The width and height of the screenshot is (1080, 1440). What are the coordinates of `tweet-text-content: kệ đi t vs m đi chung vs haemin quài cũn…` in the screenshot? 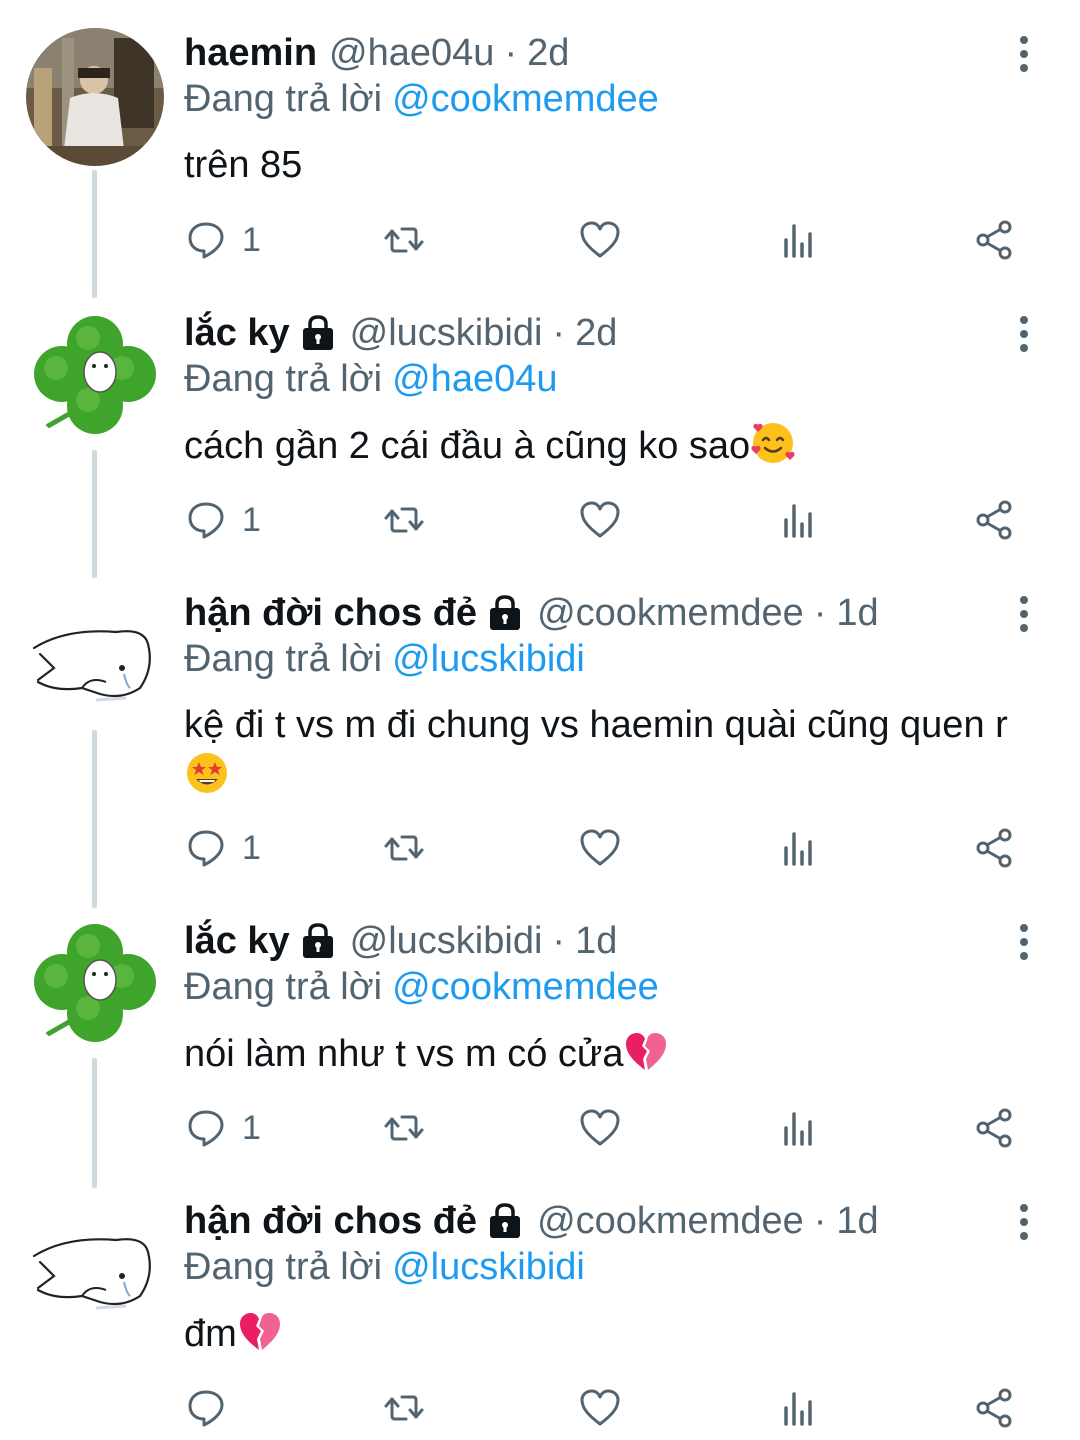 It's located at (596, 725).